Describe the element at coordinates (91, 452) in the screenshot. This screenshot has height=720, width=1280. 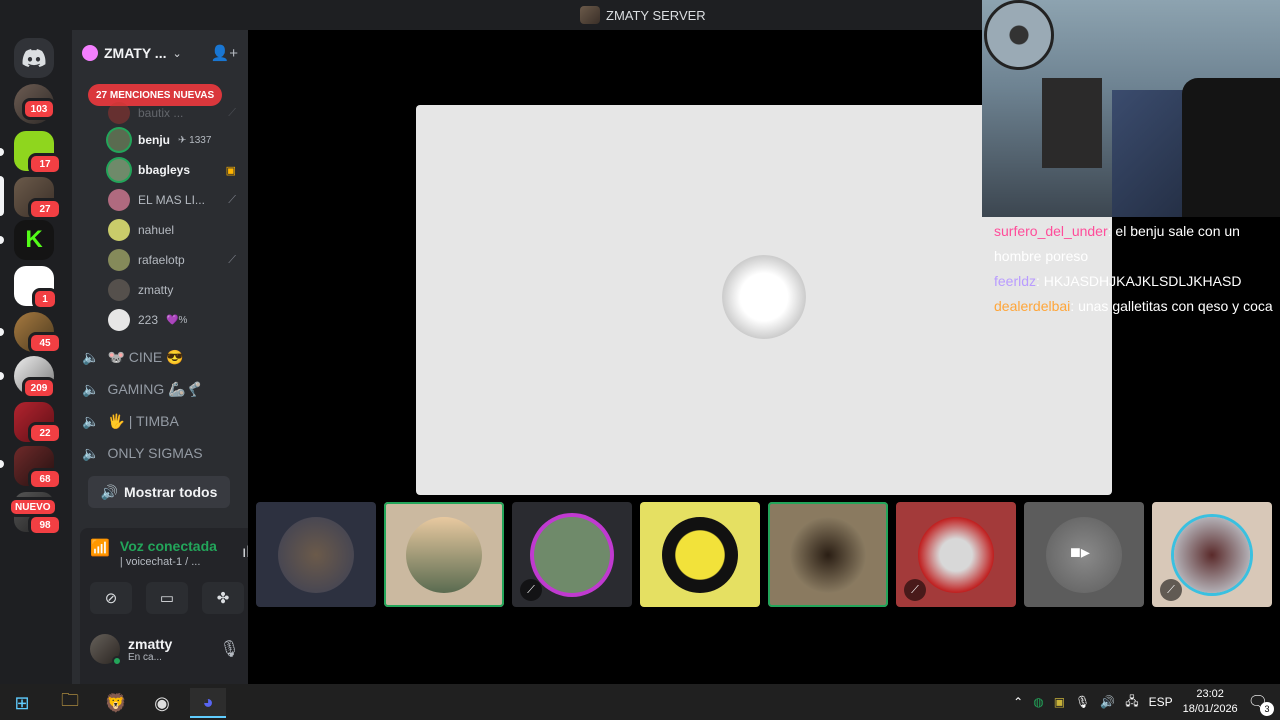
I see `speaker-locked-icon: 🔈` at that location.